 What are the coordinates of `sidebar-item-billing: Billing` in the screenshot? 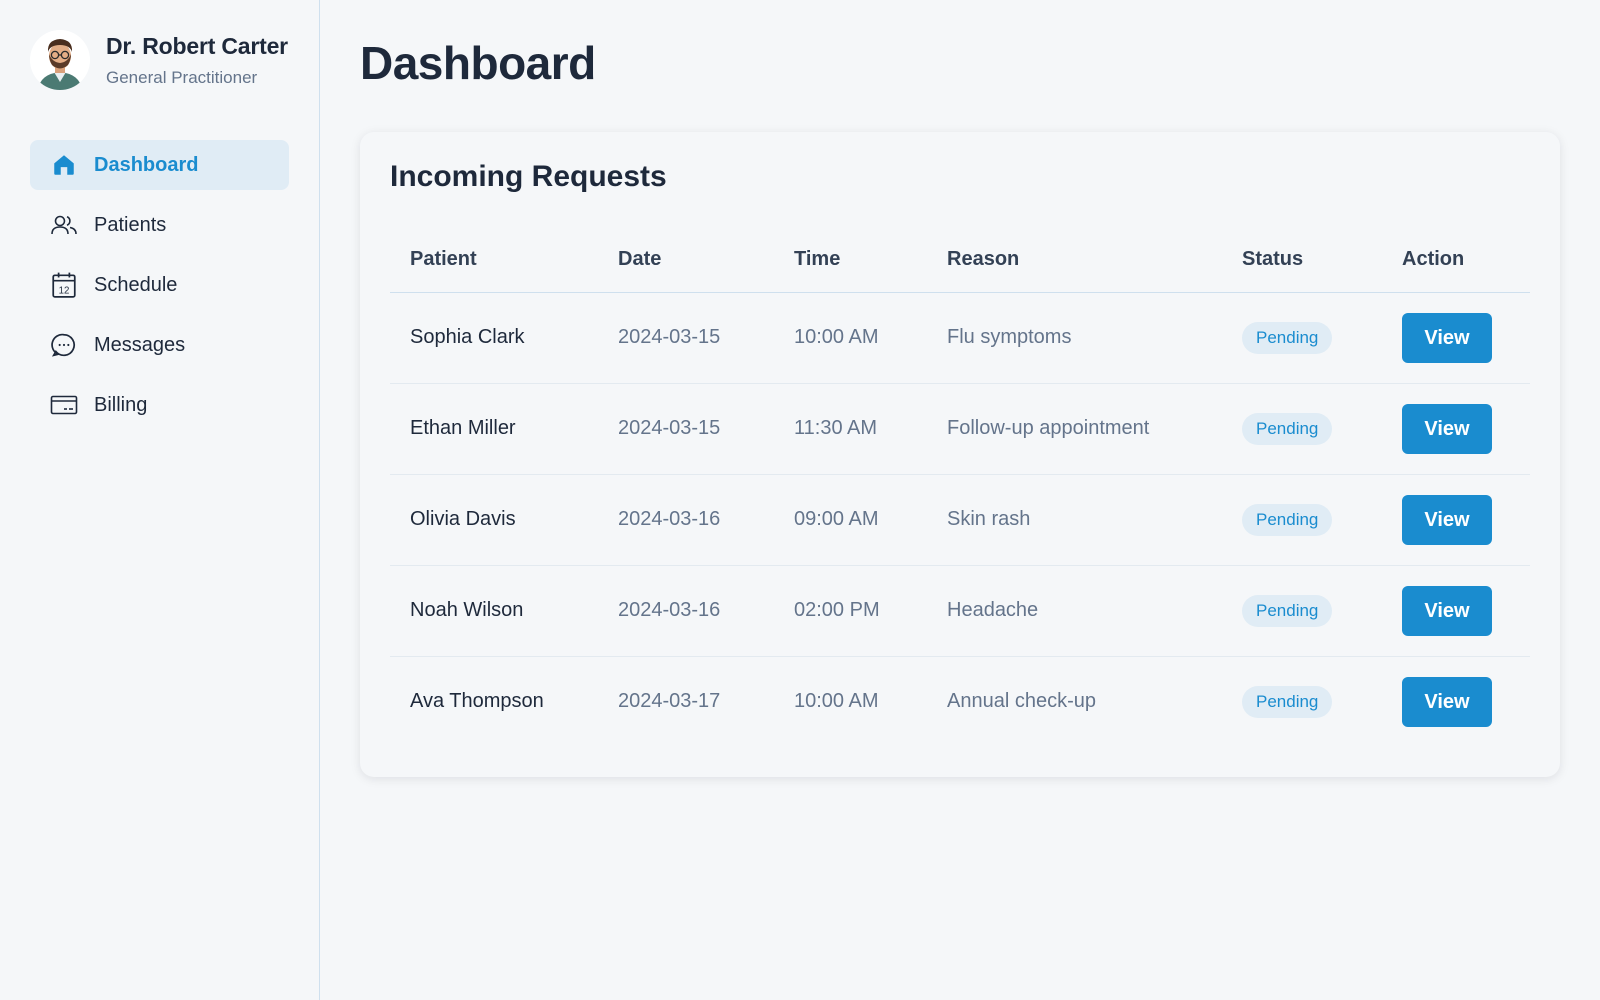 It's located at (159, 405).